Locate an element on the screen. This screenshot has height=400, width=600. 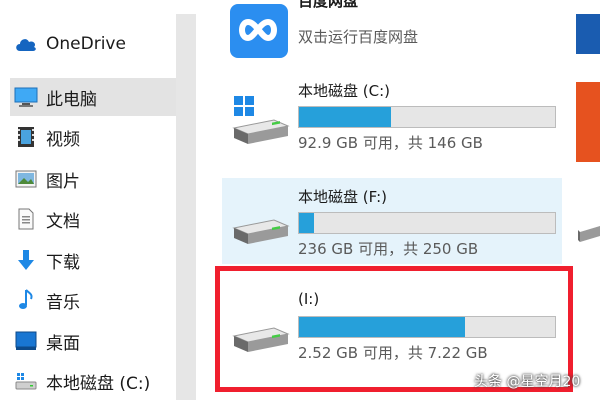
nav-item-documents: 文档 is located at coordinates (94, 219).